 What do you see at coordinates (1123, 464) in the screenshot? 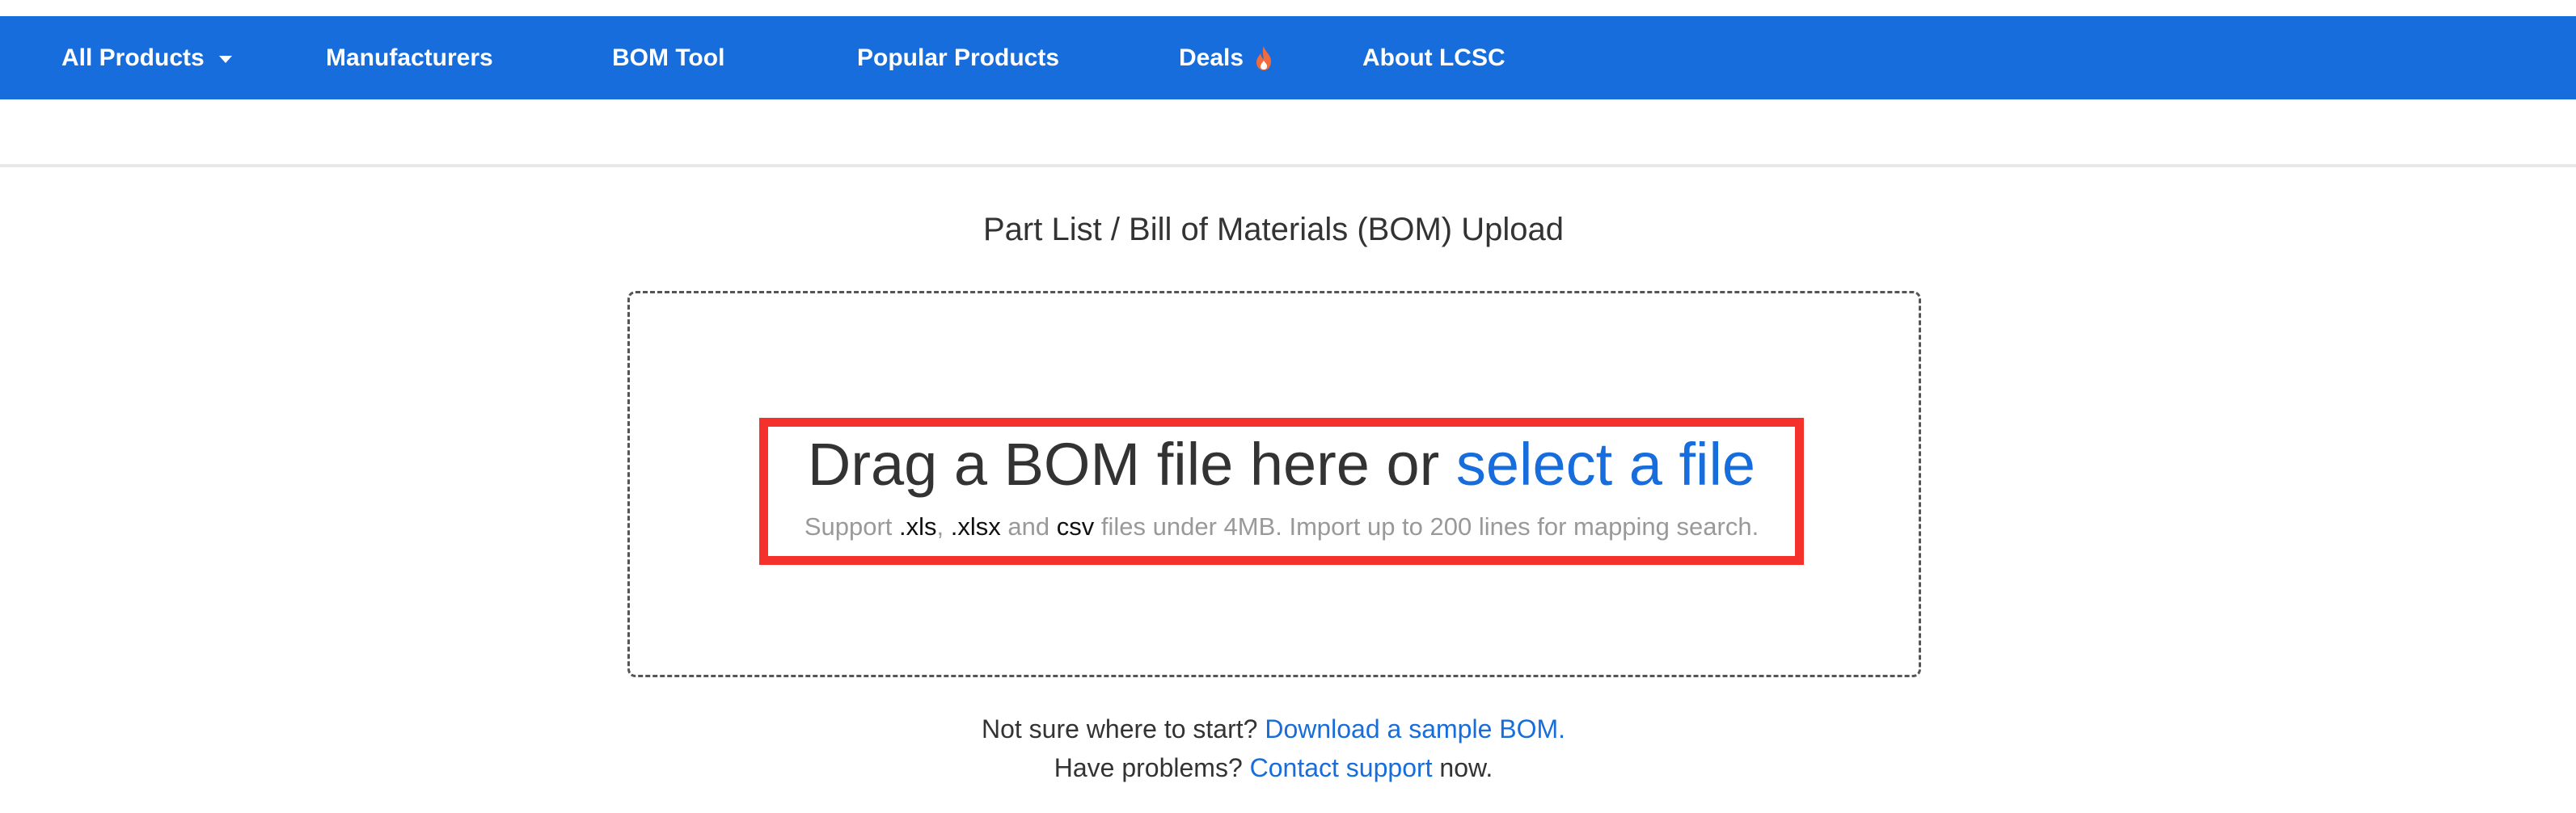
I see `drop-text: Drag a BOM file here or` at bounding box center [1123, 464].